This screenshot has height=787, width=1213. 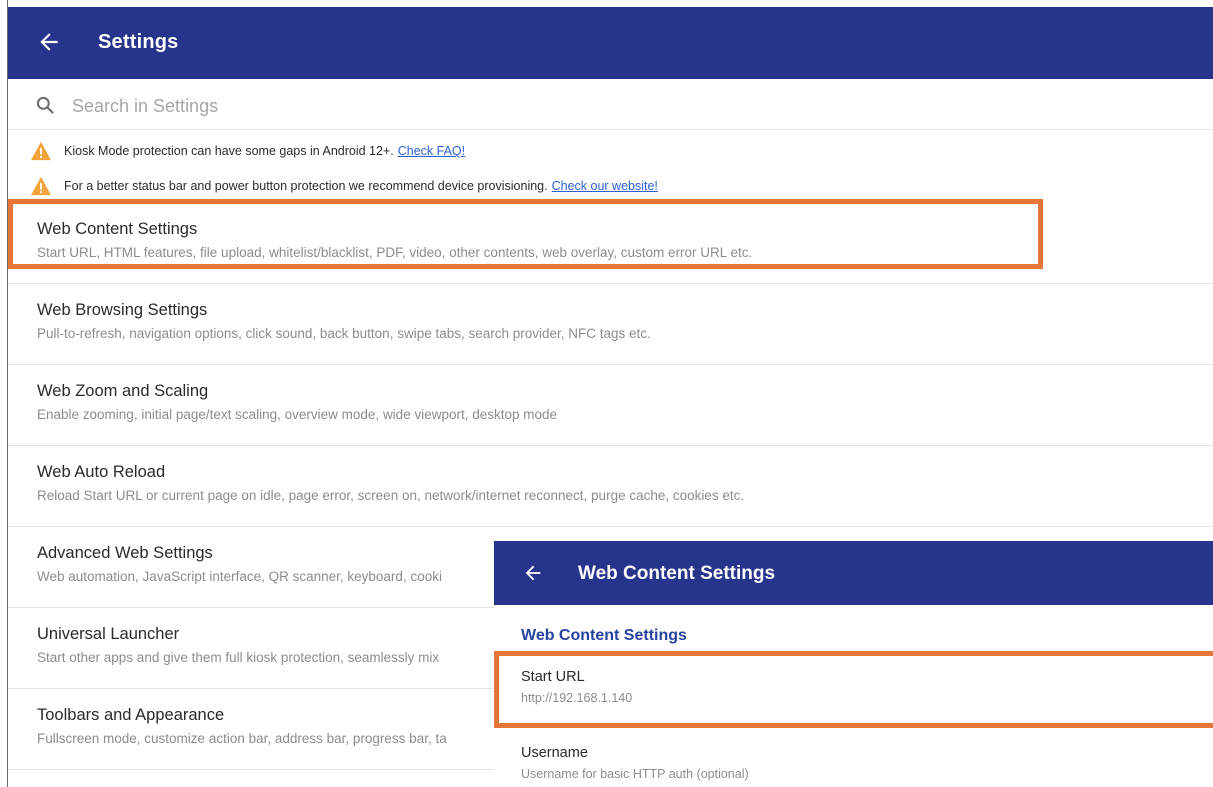 What do you see at coordinates (123, 391) in the screenshot?
I see `setting-title: Web Zoom and Scaling` at bounding box center [123, 391].